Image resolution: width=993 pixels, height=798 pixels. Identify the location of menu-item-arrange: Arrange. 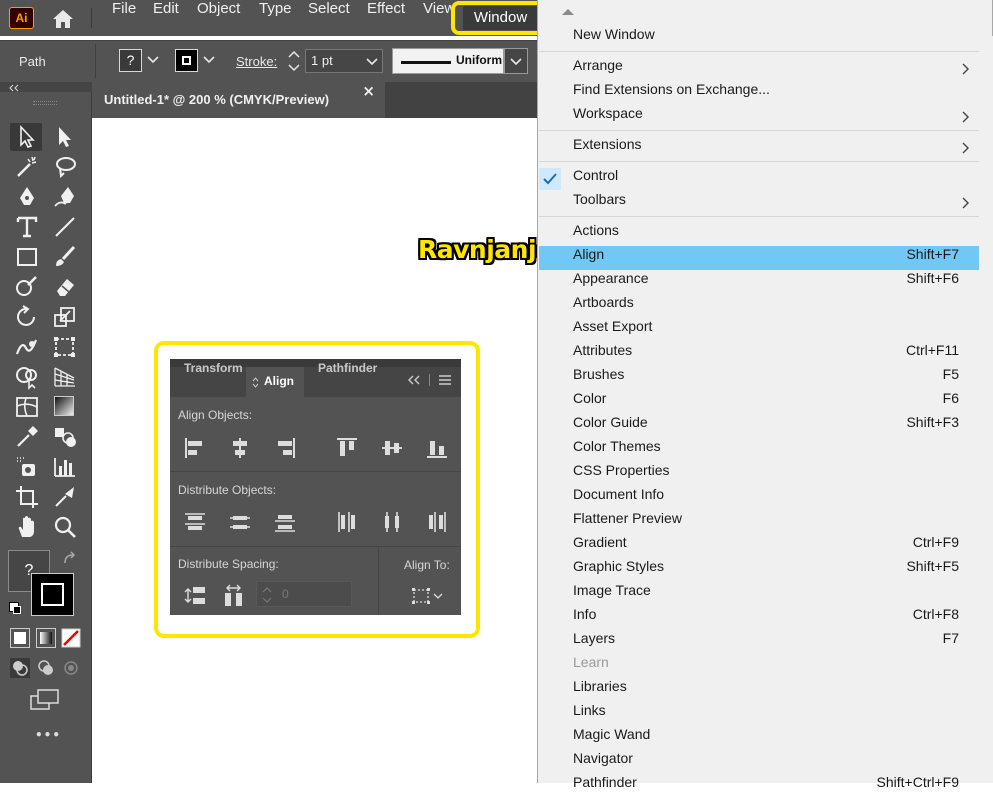
(598, 69).